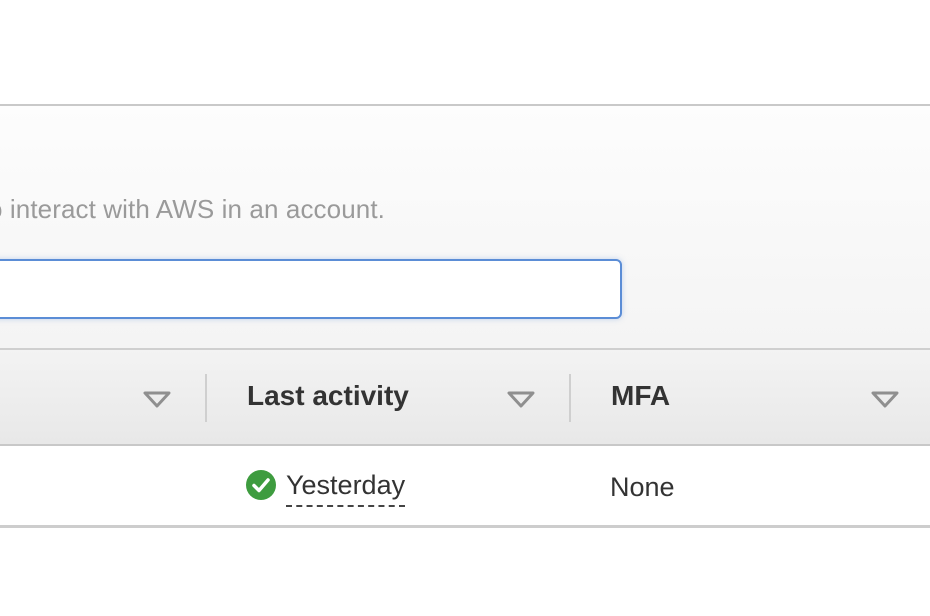 This screenshot has width=930, height=616. I want to click on column-header-mfa: MFA, so click(640, 396).